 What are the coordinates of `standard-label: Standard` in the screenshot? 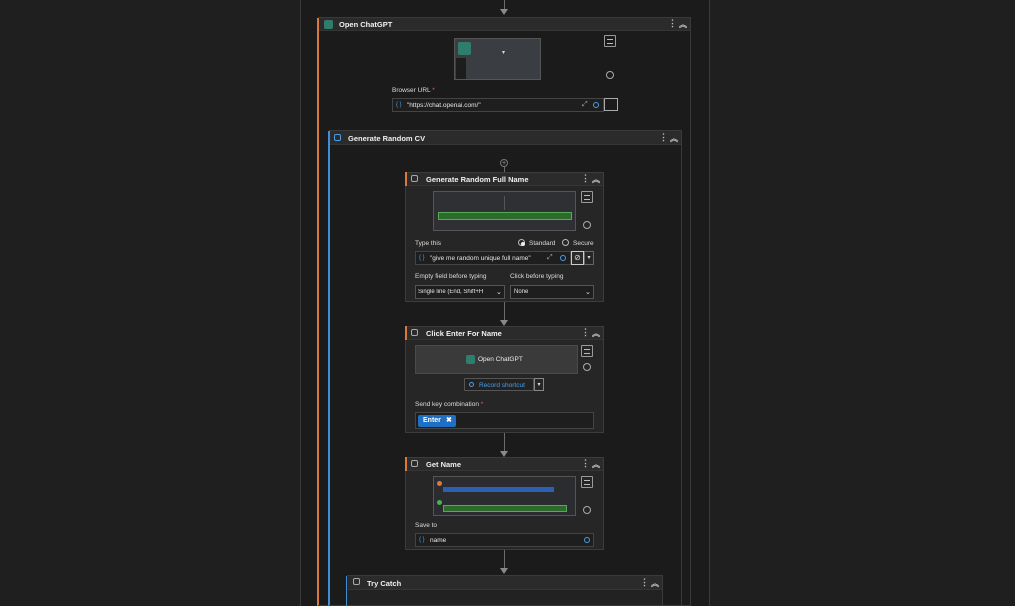 It's located at (542, 243).